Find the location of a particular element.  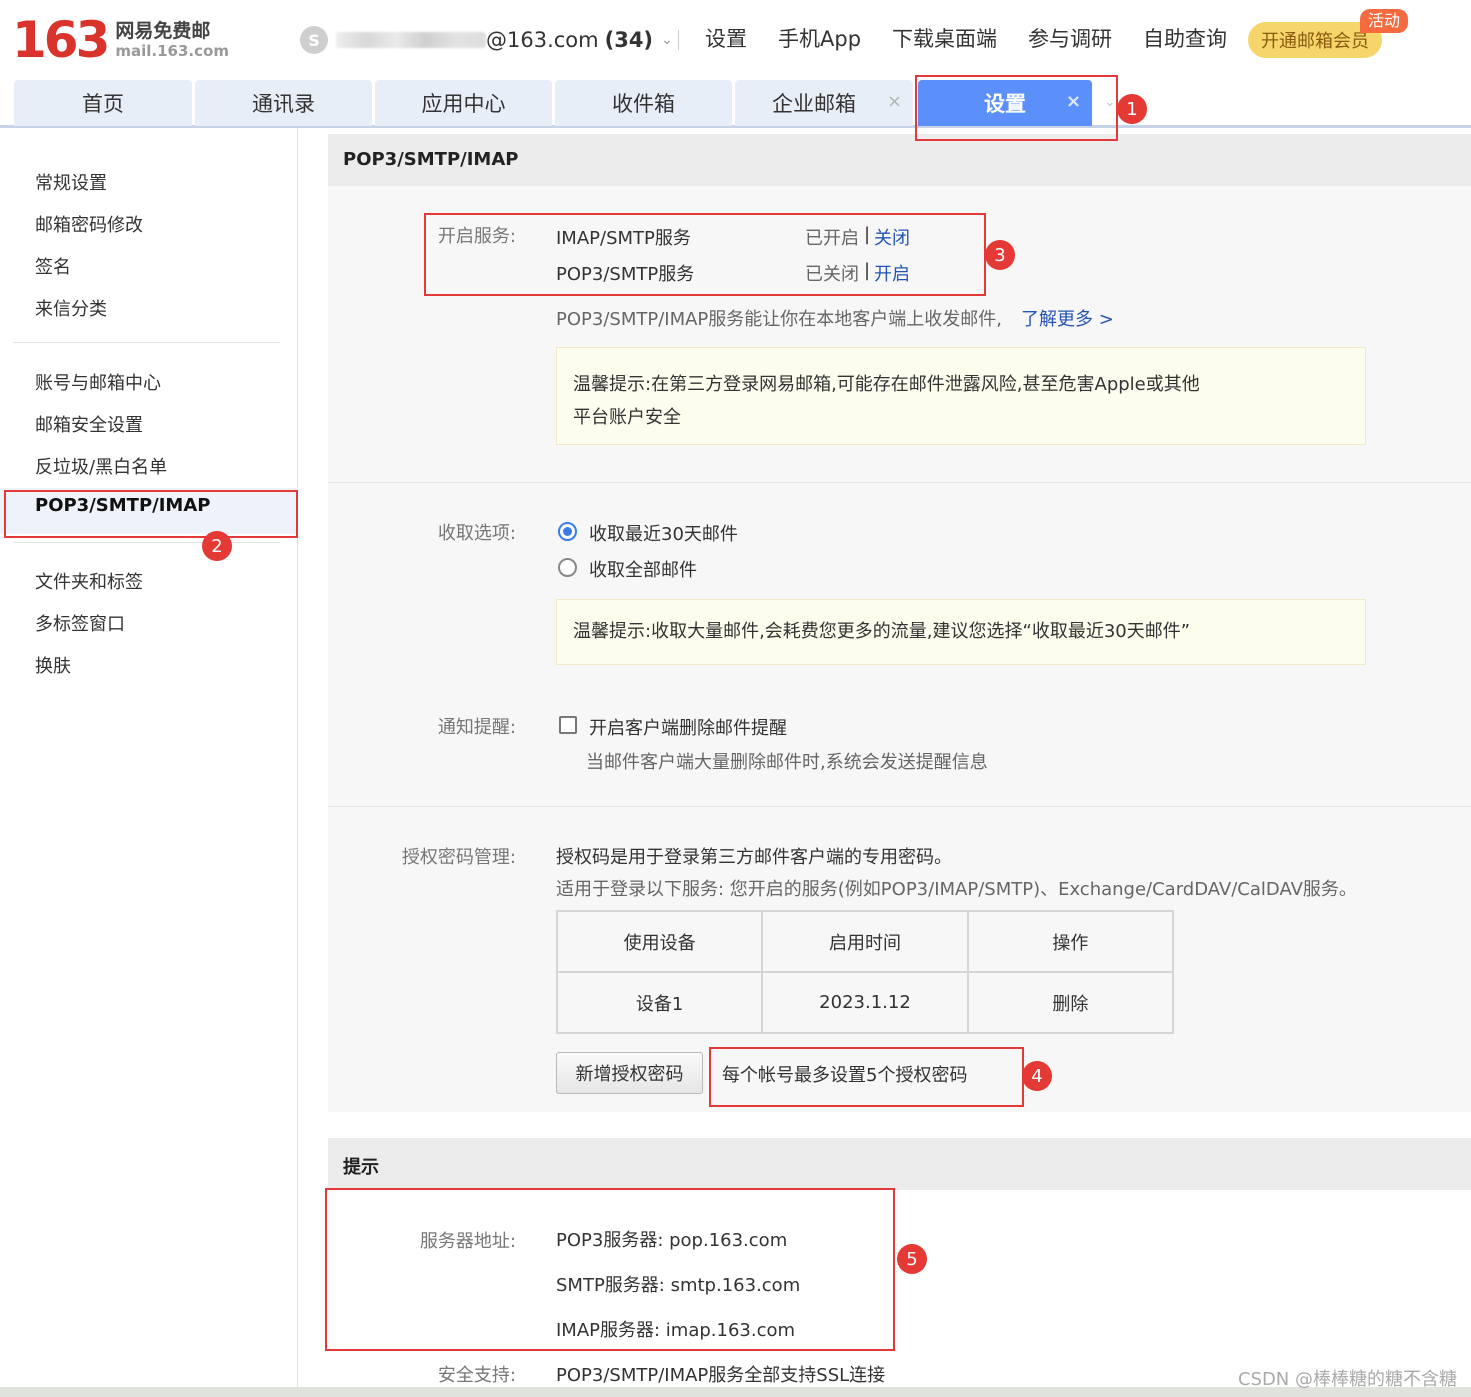

sidebar-item-password: 邮箱密码修改 is located at coordinates (89, 224).